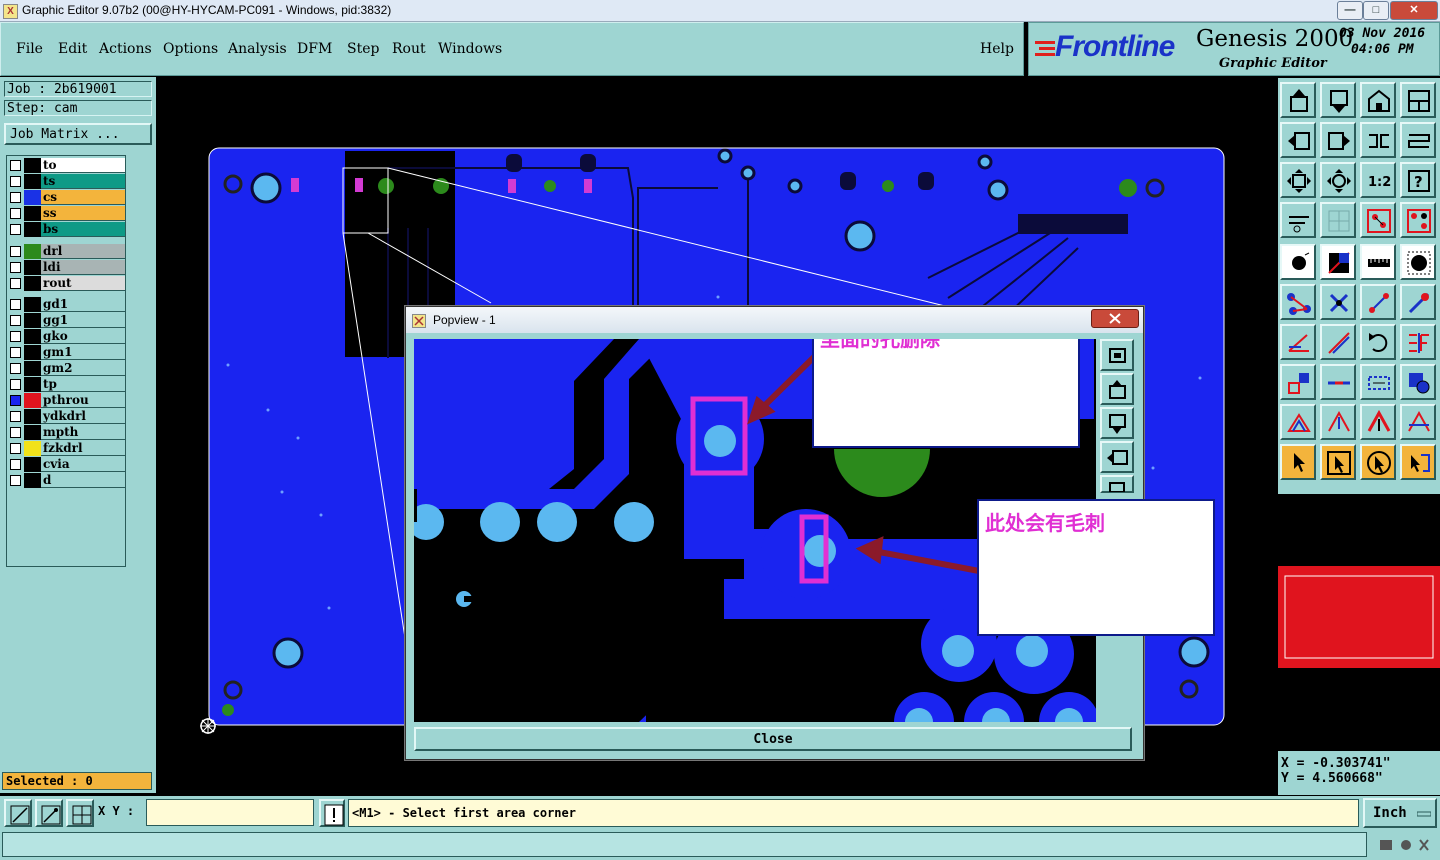 The height and width of the screenshot is (860, 1440). What do you see at coordinates (1376, 10) in the screenshot?
I see `maximize-button: □` at bounding box center [1376, 10].